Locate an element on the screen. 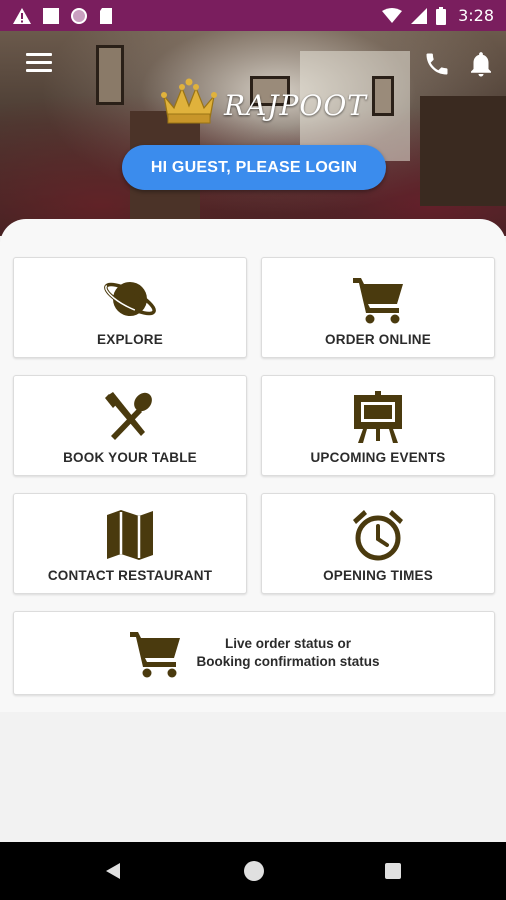  upcoming-events-tile: UPCOMING EVENTS is located at coordinates (378, 425).